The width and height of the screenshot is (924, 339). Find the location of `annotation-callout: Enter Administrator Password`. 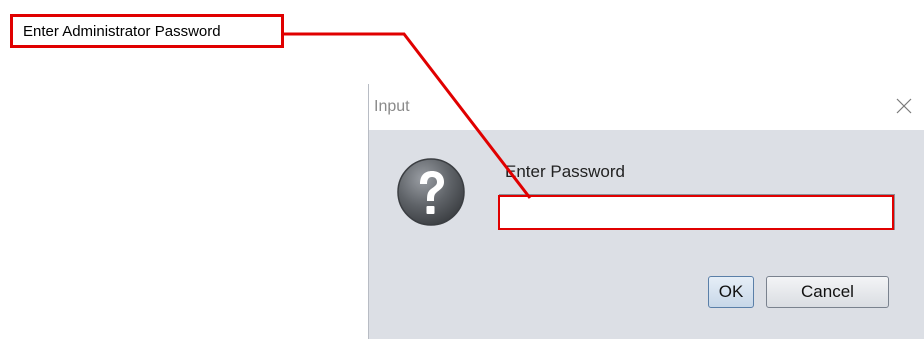

annotation-callout: Enter Administrator Password is located at coordinates (147, 31).